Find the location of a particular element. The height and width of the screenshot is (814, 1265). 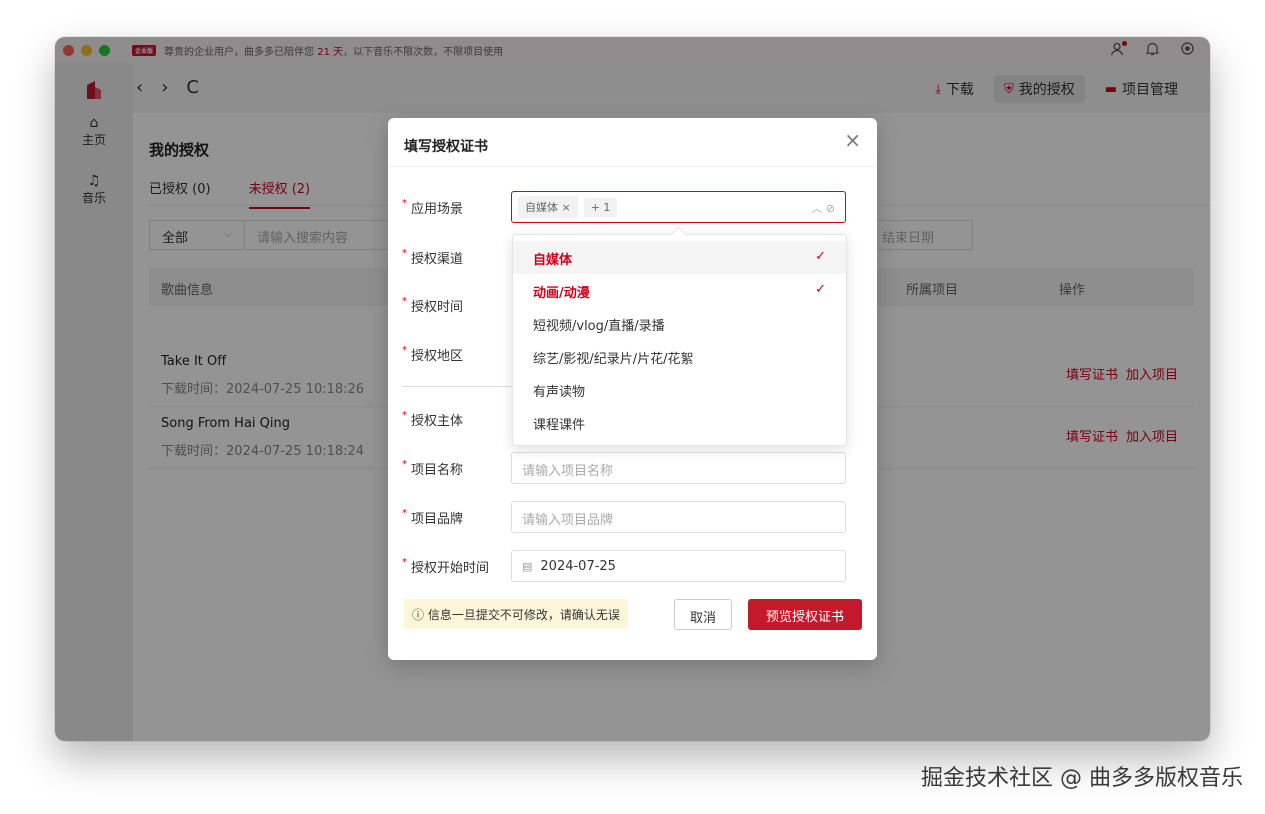

warning-banner: ⓘ 信息一旦提交不可修改，请确认无误 is located at coordinates (516, 614).